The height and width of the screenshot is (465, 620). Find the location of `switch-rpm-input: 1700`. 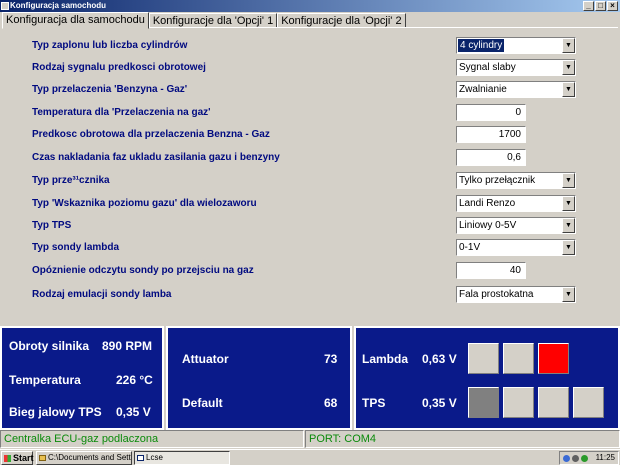

switch-rpm-input: 1700 is located at coordinates (491, 134).